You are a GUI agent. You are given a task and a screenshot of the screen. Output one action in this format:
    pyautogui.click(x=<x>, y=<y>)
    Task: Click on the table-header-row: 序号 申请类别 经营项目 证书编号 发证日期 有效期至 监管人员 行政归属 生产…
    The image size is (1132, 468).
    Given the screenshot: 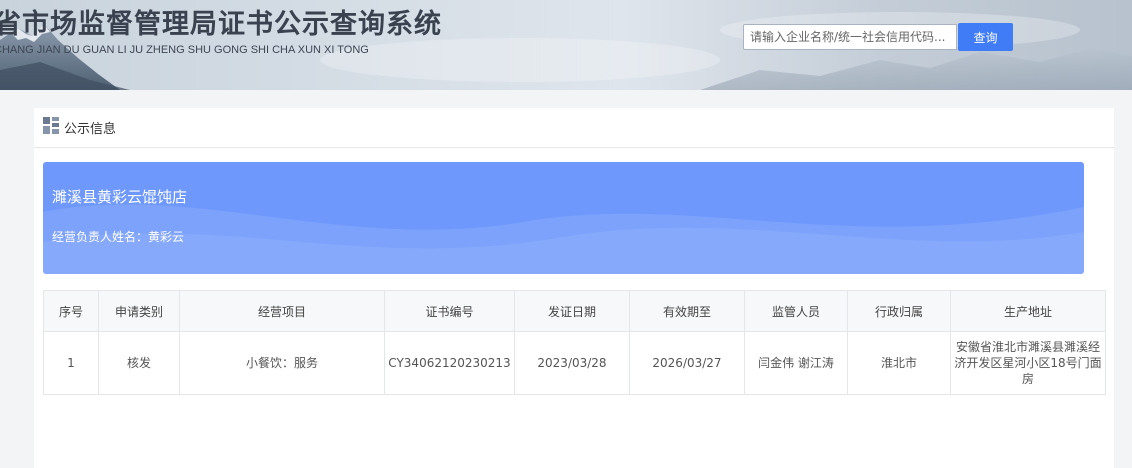 What is the action you would take?
    pyautogui.click(x=574, y=311)
    